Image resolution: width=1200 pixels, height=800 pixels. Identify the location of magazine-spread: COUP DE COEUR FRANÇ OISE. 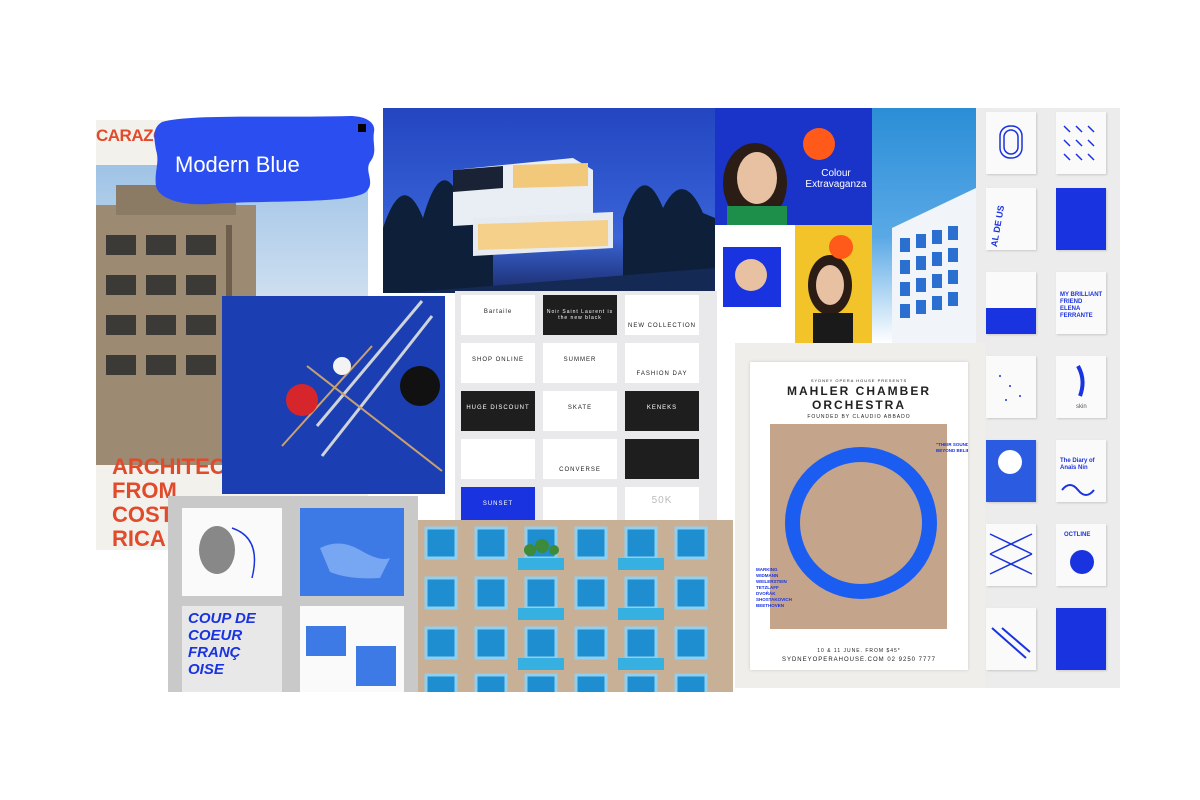
(293, 594).